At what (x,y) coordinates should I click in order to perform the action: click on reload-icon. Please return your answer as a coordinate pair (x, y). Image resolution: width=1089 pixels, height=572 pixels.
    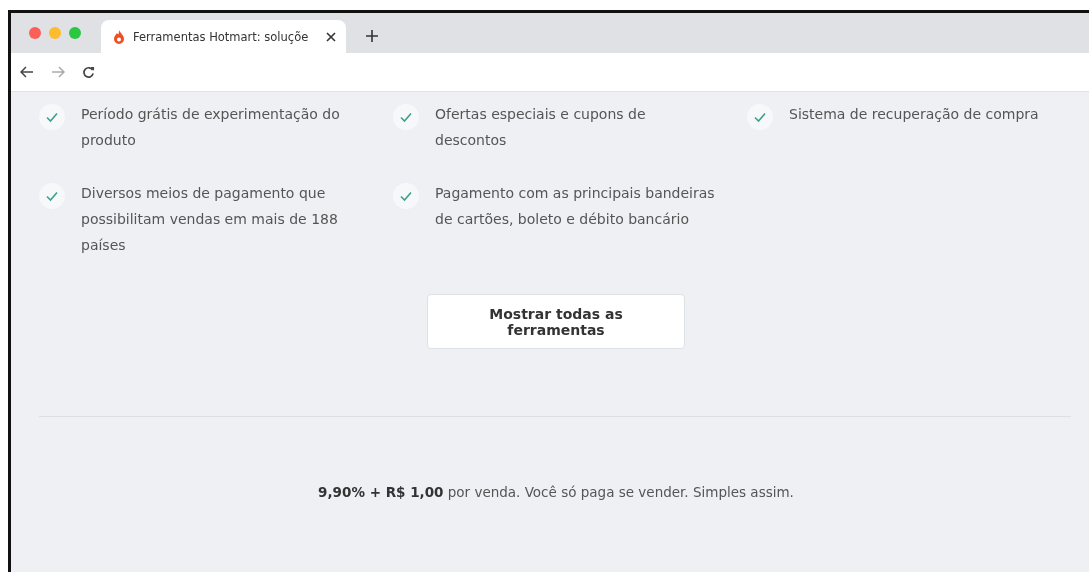
    Looking at the image, I should click on (88, 72).